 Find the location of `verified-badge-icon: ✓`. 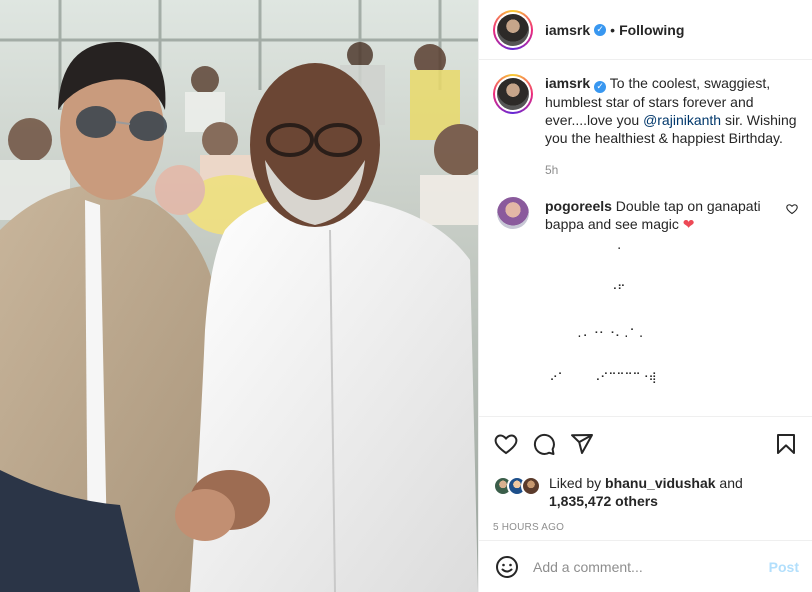

verified-badge-icon: ✓ is located at coordinates (600, 29).